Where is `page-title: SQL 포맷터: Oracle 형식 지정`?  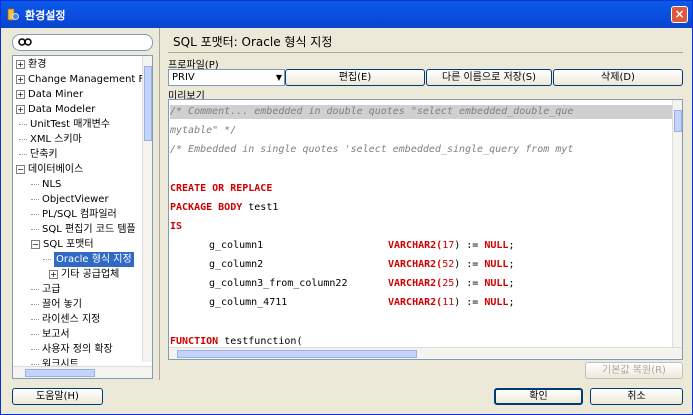 page-title: SQL 포맷터: Oracle 형식 지정 is located at coordinates (425, 43).